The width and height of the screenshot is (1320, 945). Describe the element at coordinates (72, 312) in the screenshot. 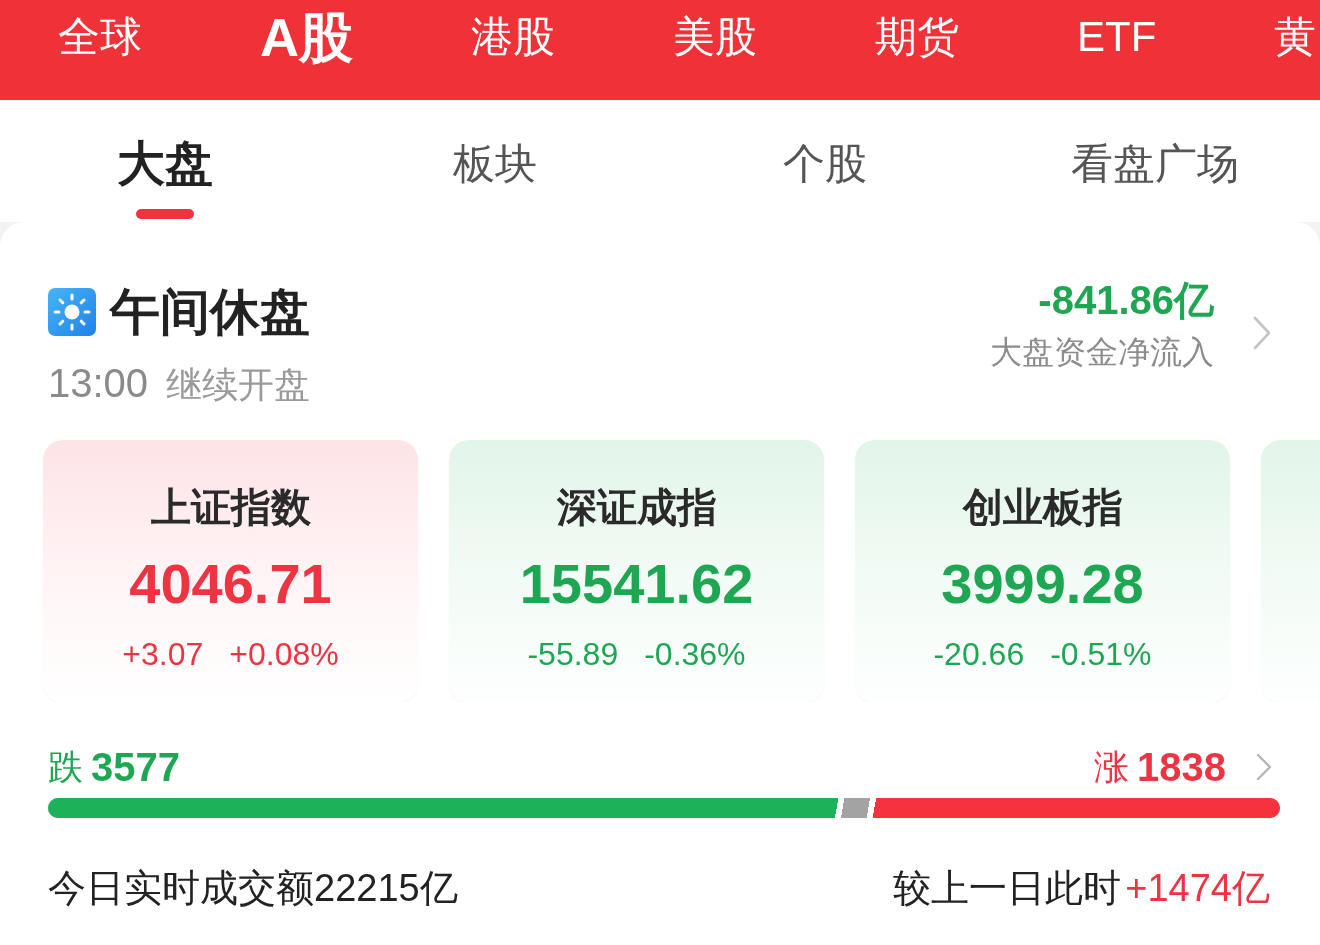

I see `sun-icon` at that location.